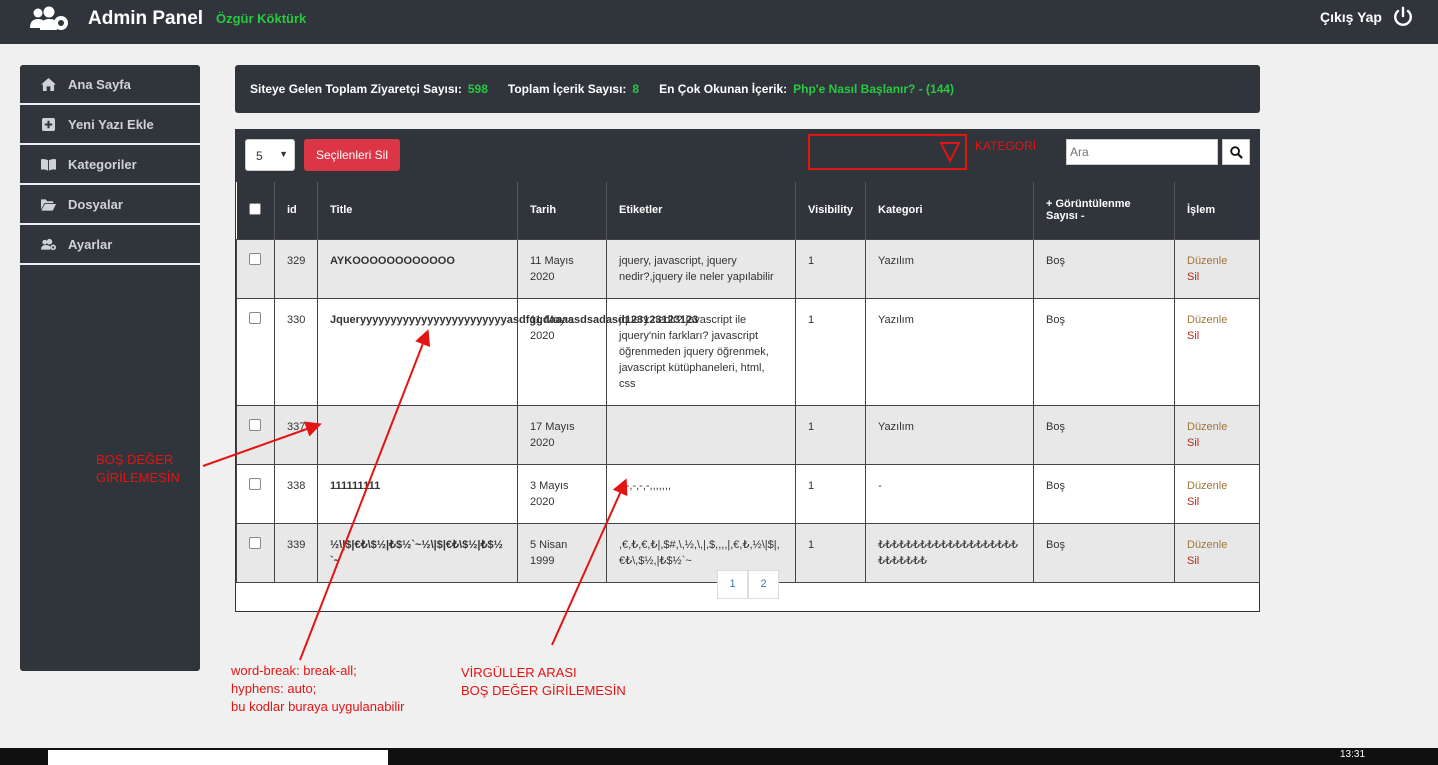 This screenshot has height=765, width=1438. What do you see at coordinates (270, 155) in the screenshot?
I see `page-size-select: 5 ▼` at bounding box center [270, 155].